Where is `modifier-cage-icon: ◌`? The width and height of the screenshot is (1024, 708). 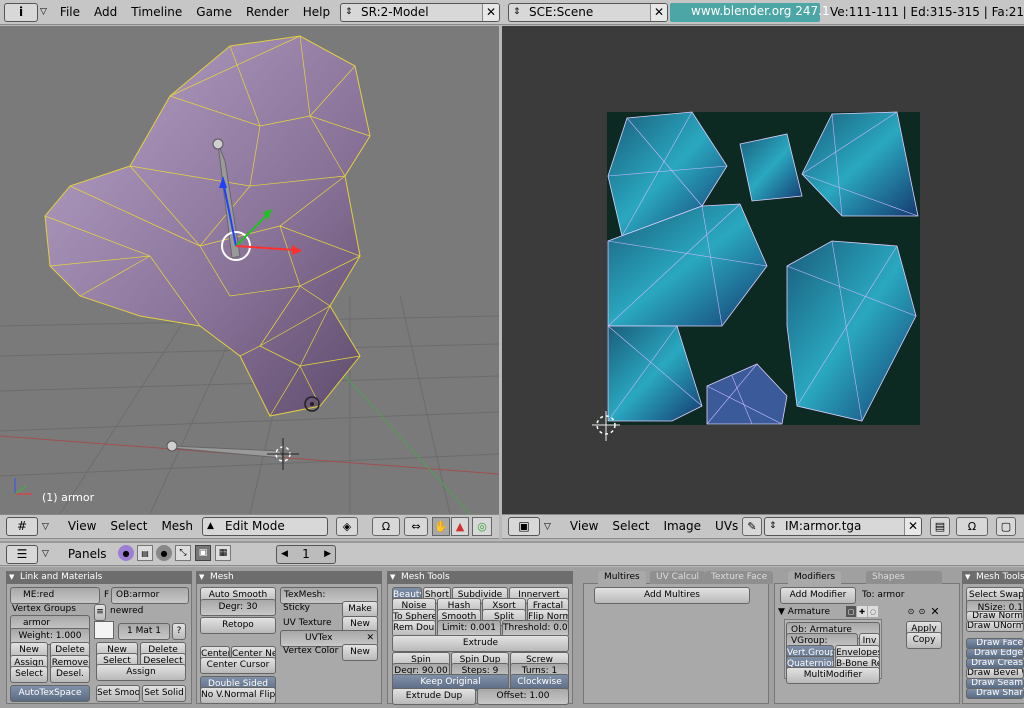
modifier-cage-icon: ◌ is located at coordinates (873, 611).